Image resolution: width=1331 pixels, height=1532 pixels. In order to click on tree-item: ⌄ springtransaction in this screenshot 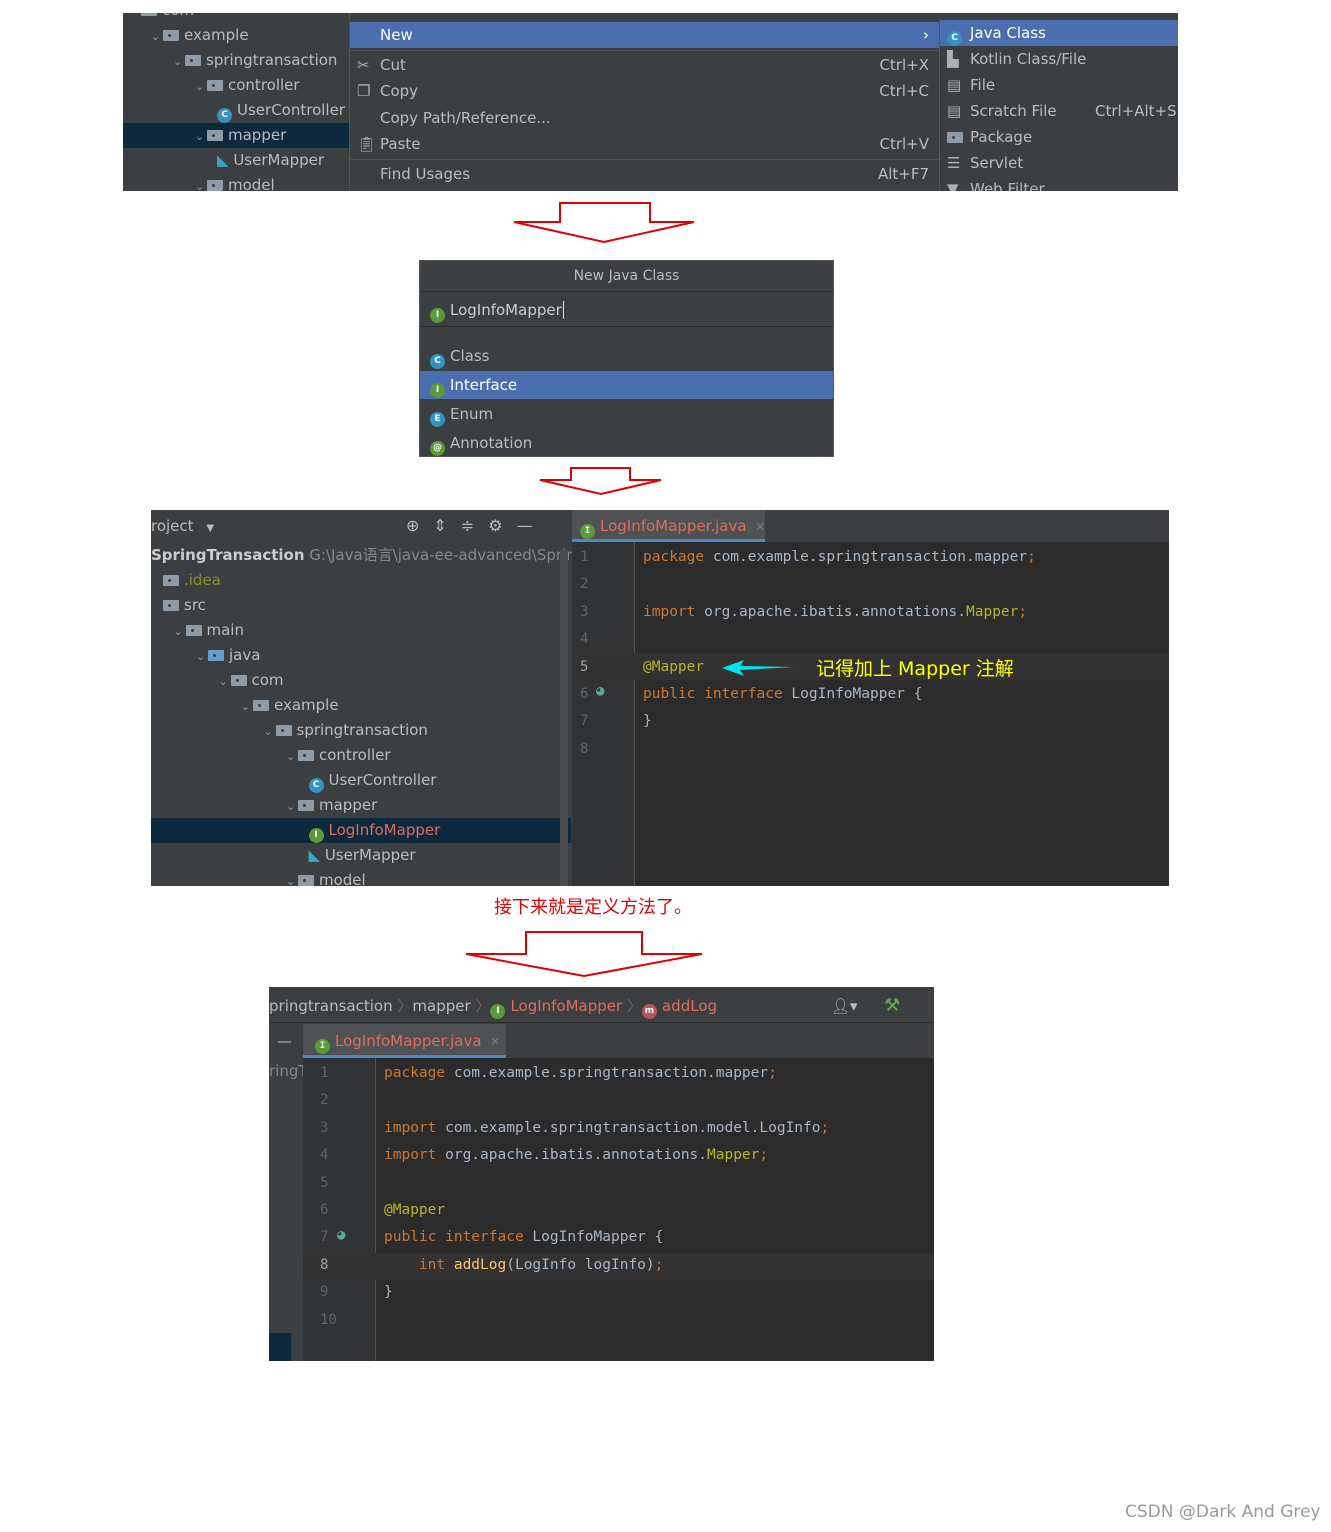, I will do `click(361, 730)`.